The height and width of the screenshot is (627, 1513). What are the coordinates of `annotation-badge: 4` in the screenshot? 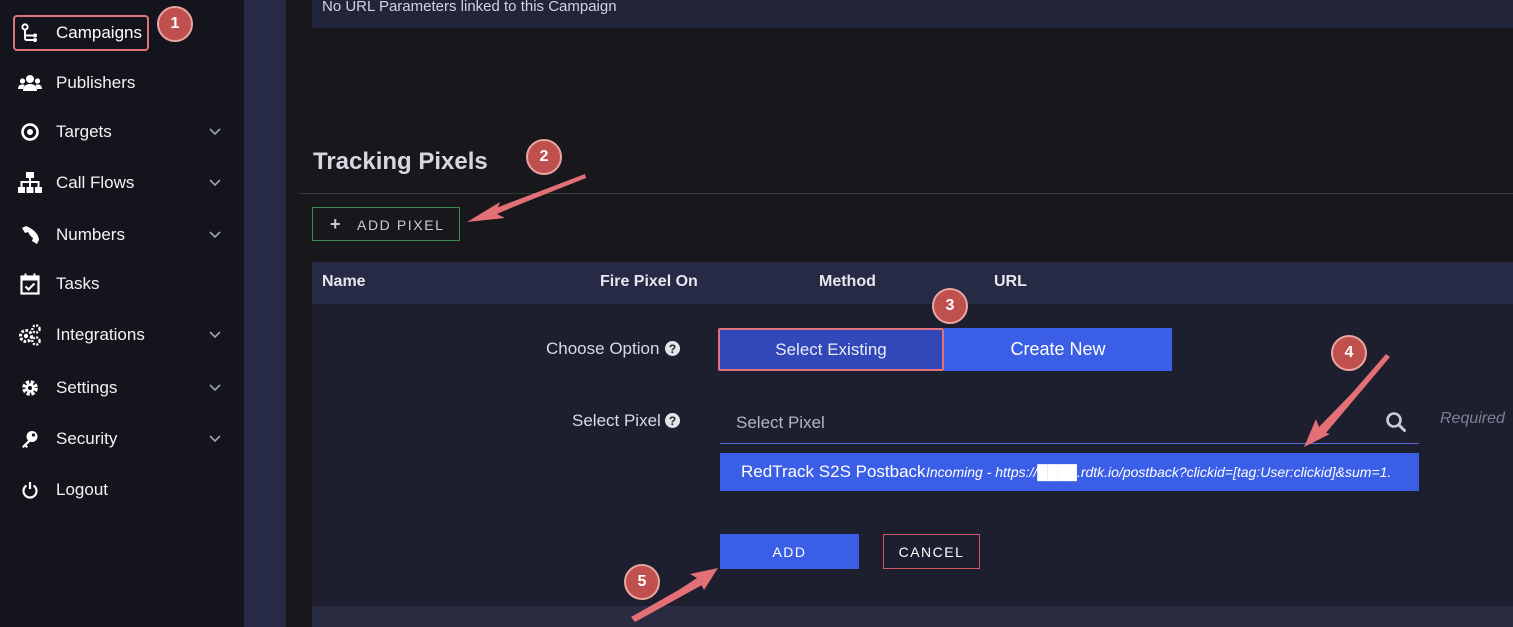 It's located at (1349, 353).